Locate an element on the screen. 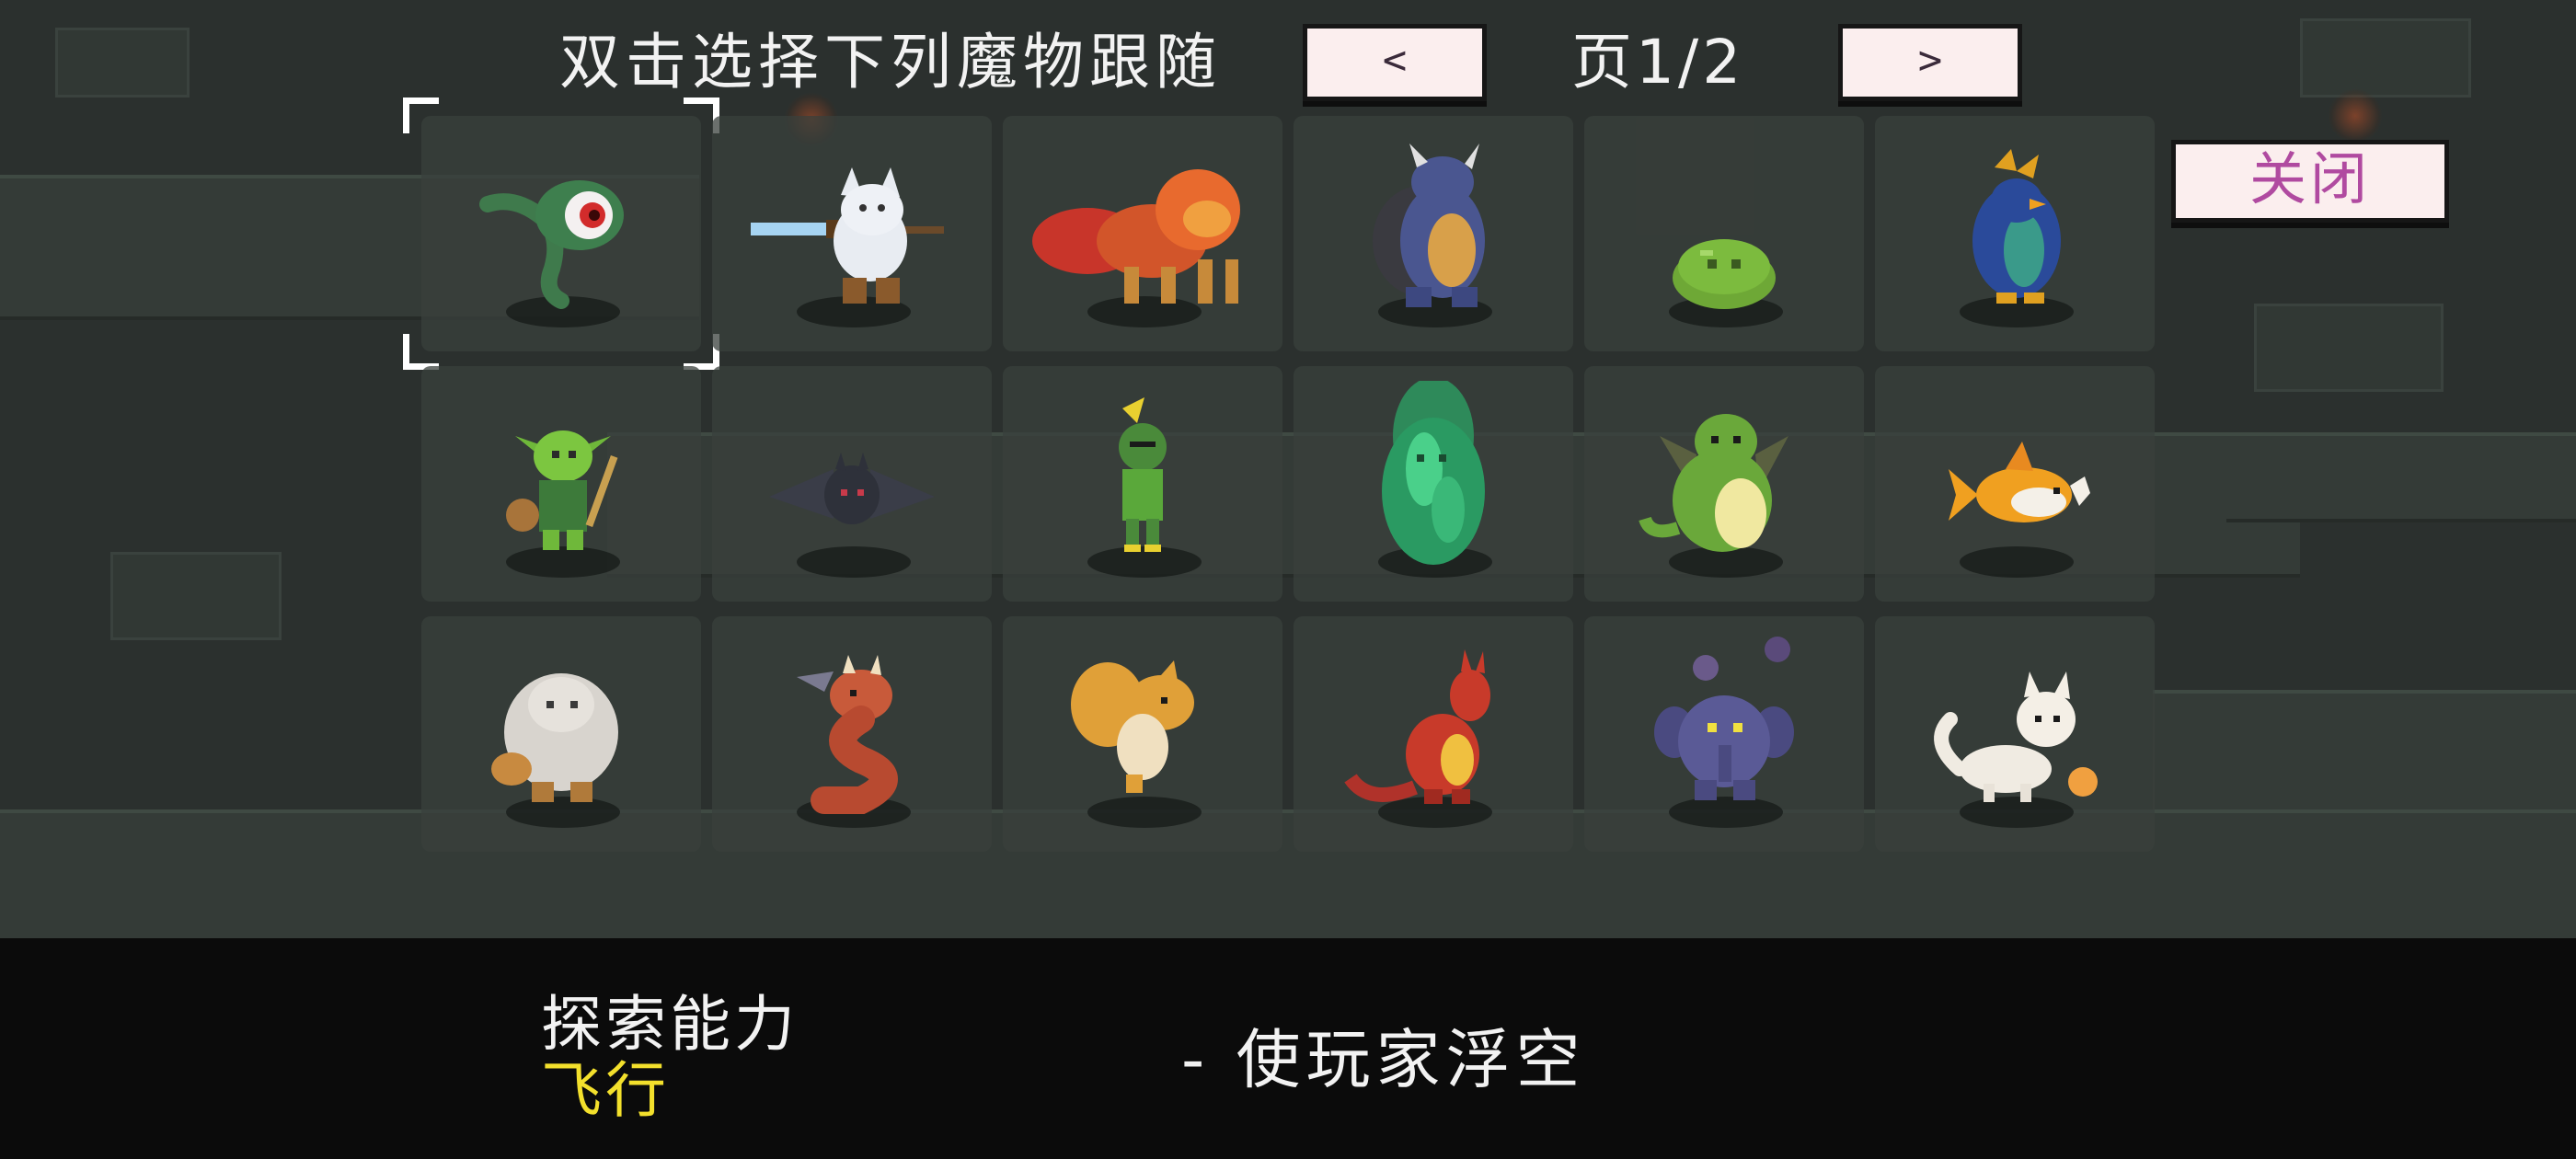 This screenshot has width=2576, height=1159. monster-slot-spirit-tree is located at coordinates (1433, 484).